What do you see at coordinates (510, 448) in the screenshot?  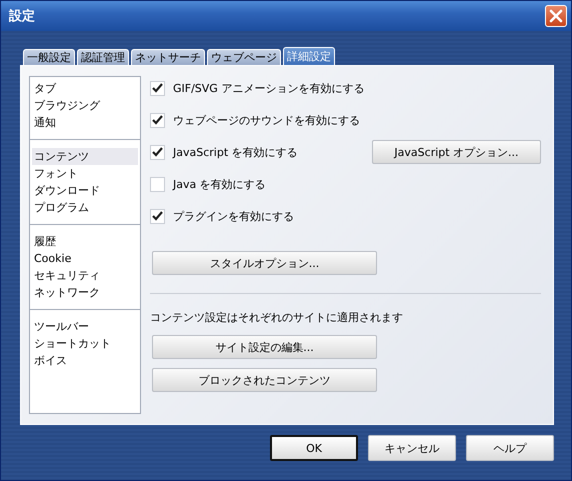 I see `dialog-button: ヘルプ` at bounding box center [510, 448].